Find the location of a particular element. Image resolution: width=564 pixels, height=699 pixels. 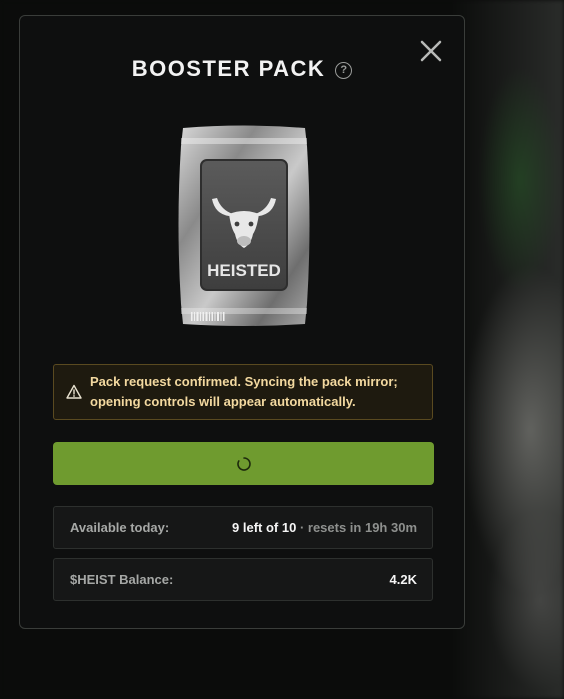

spinner-icon is located at coordinates (243, 463).